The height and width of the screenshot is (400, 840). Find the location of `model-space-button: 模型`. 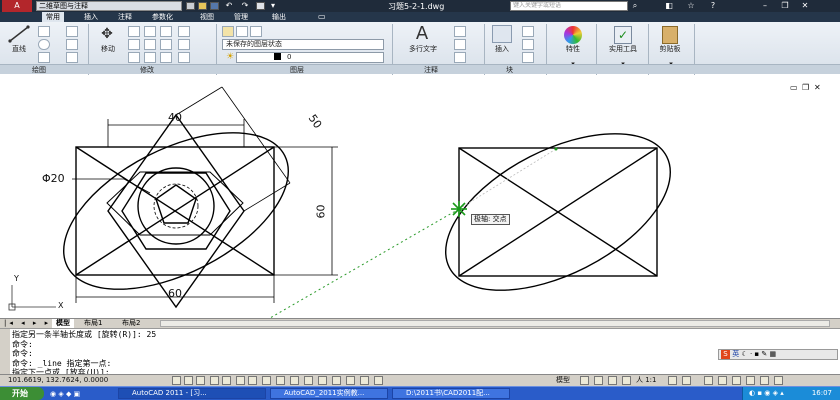

model-space-button: 模型 is located at coordinates (563, 380).